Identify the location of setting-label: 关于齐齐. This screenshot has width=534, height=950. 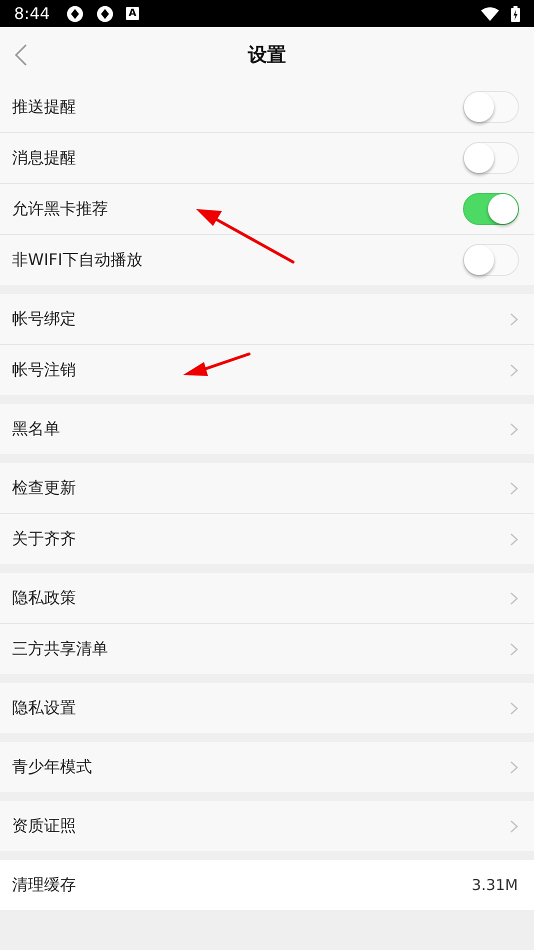
(44, 539).